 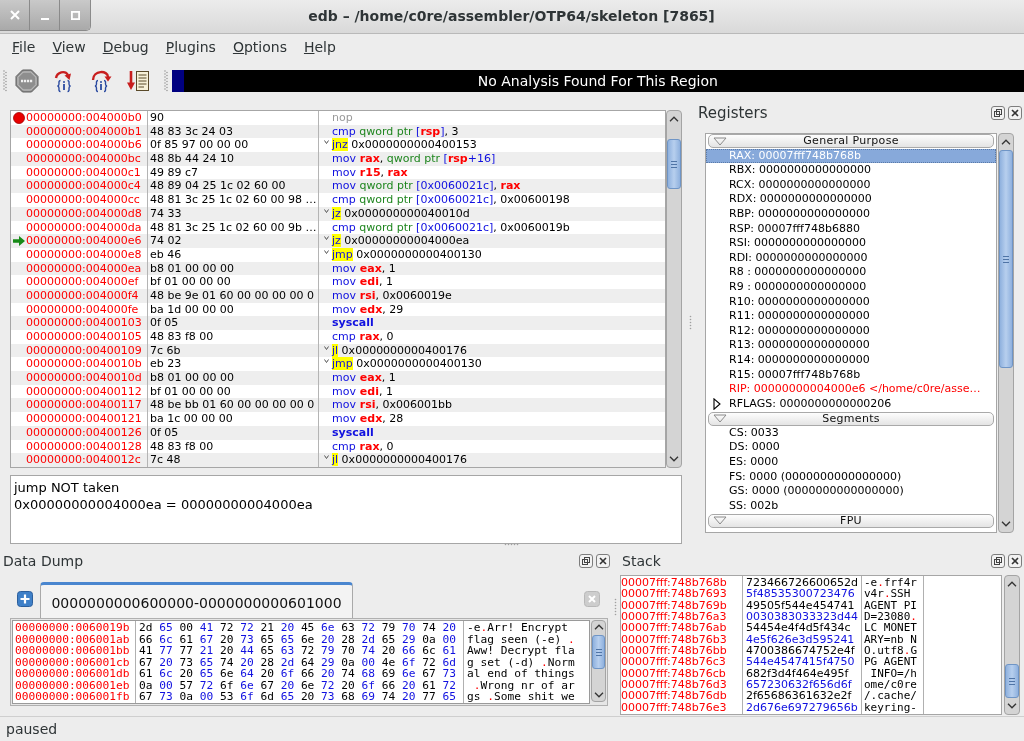 I want to click on register-row: RFLAGS: 0000000000000206, so click(x=851, y=404).